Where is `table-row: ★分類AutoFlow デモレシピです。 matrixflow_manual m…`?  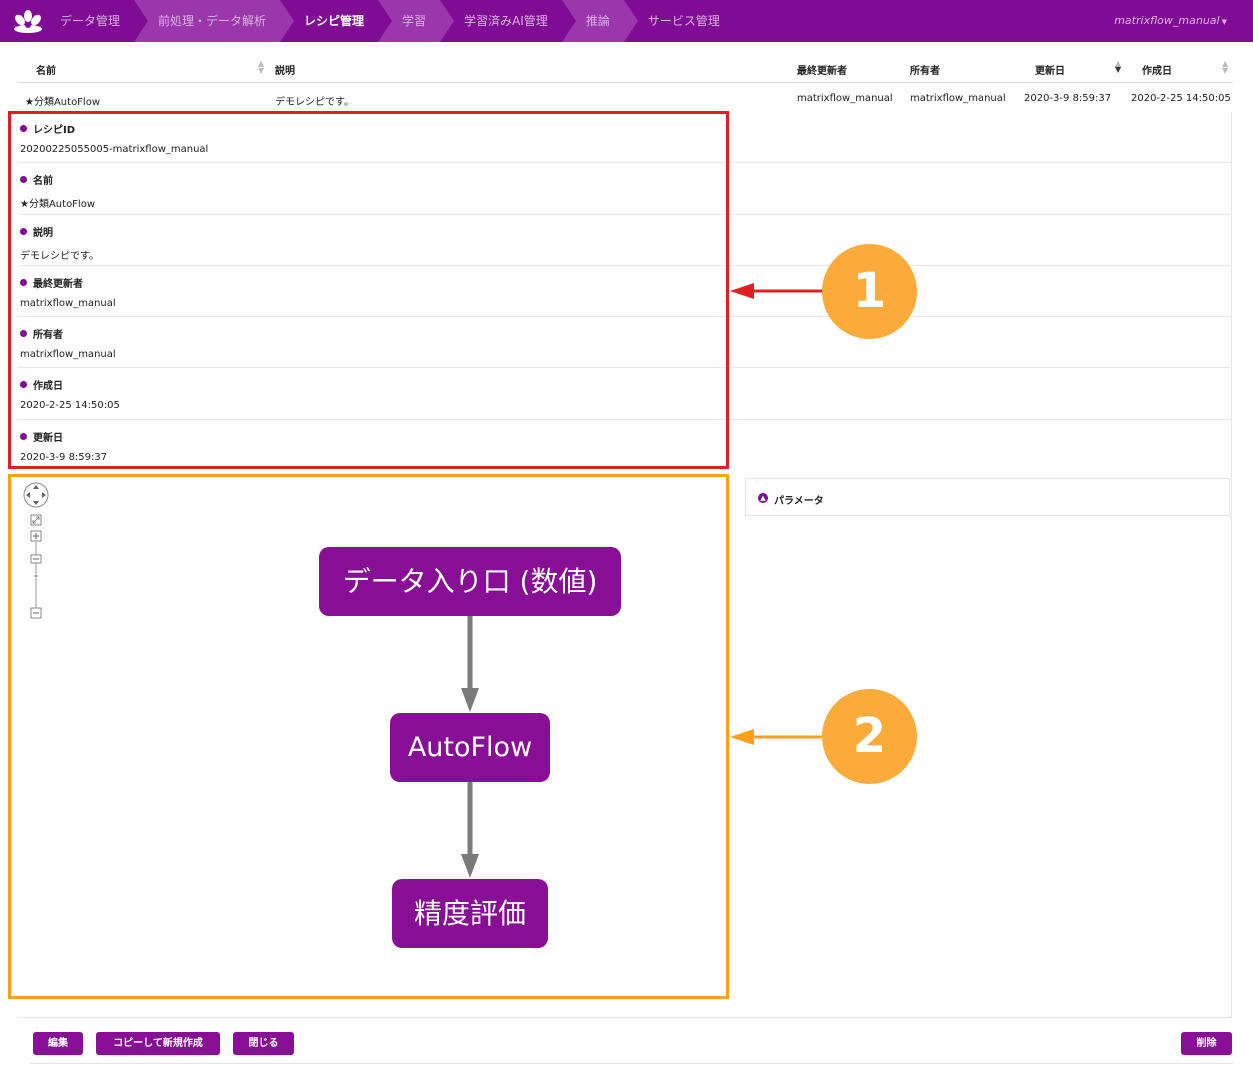 table-row: ★分類AutoFlow デモレシピです。 matrixflow_manual m… is located at coordinates (625, 99).